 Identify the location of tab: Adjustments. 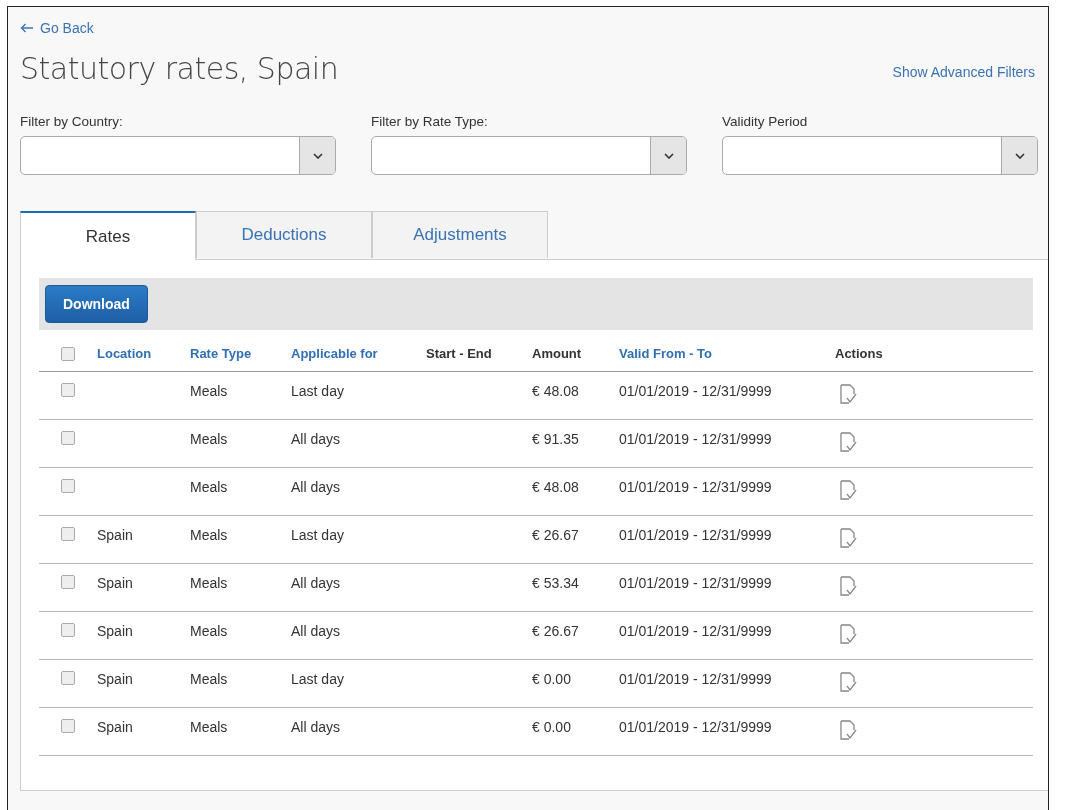
(460, 234).